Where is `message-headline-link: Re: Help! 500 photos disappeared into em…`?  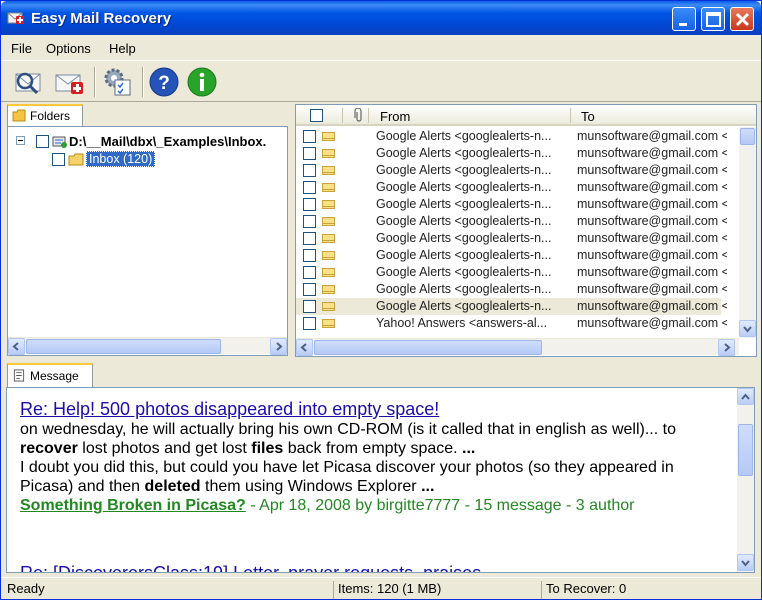 message-headline-link: Re: Help! 500 photos disappeared into em… is located at coordinates (370, 409).